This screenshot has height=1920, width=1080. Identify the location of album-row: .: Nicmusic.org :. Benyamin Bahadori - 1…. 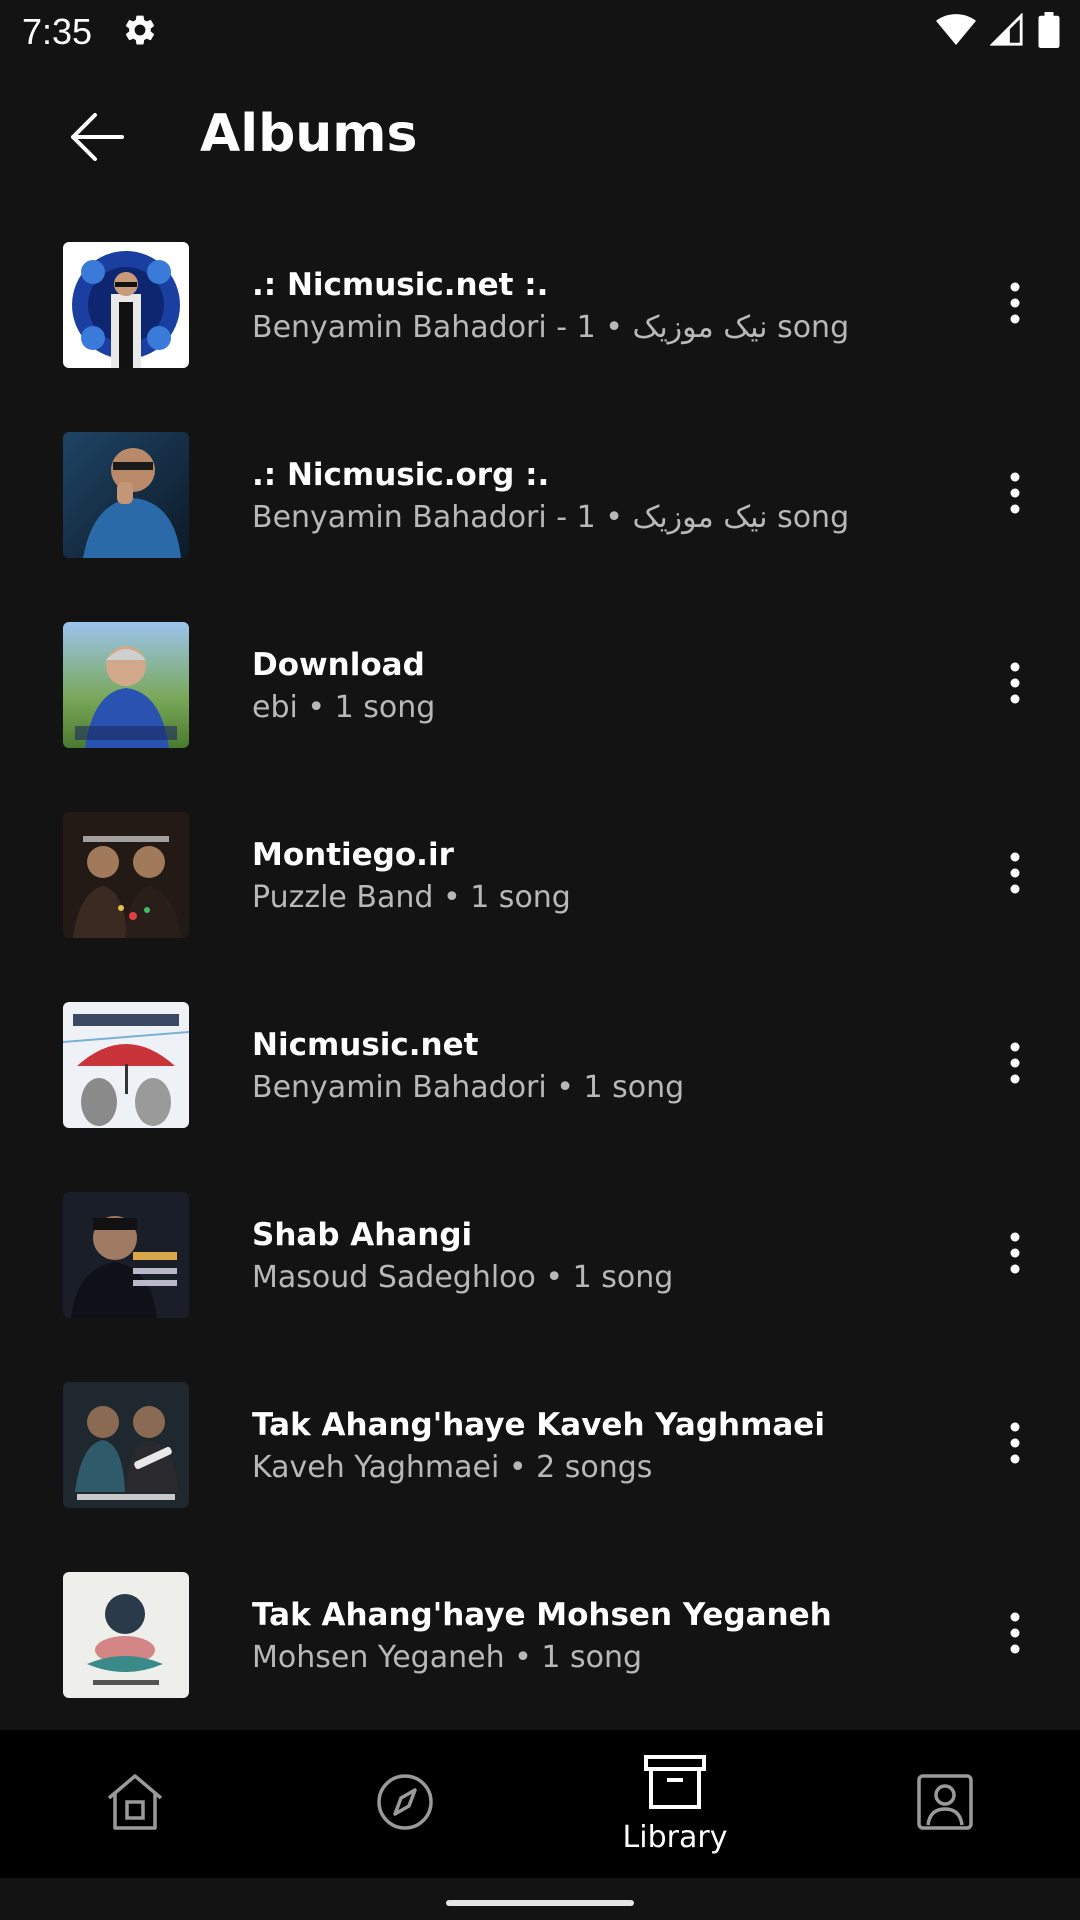
(540, 495).